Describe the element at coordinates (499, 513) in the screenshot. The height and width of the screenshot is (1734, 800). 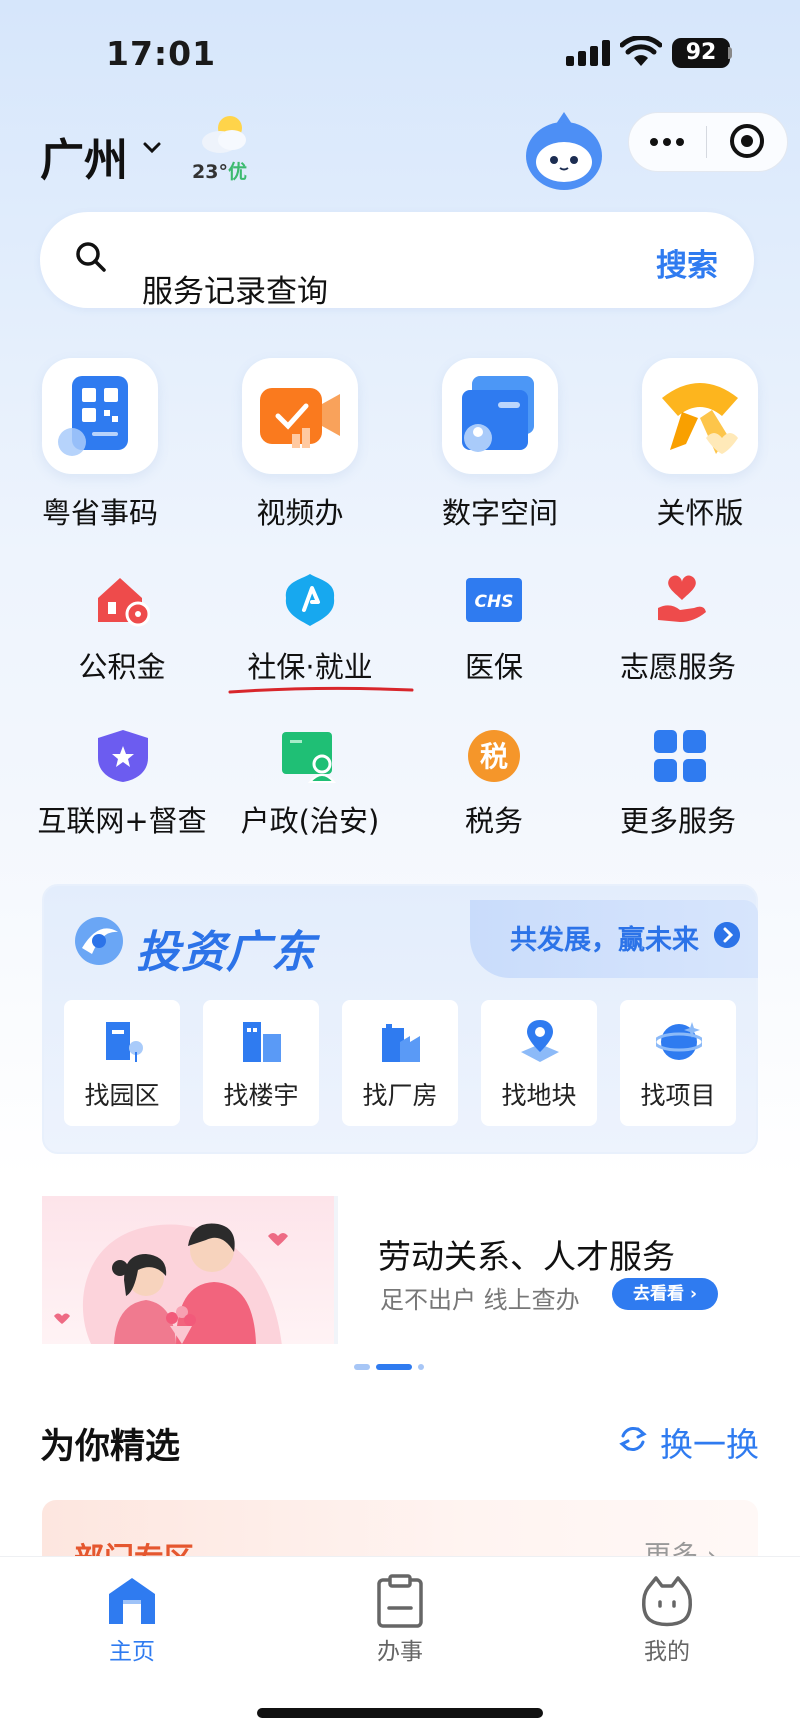
I see `service-label: 数字空间` at that location.